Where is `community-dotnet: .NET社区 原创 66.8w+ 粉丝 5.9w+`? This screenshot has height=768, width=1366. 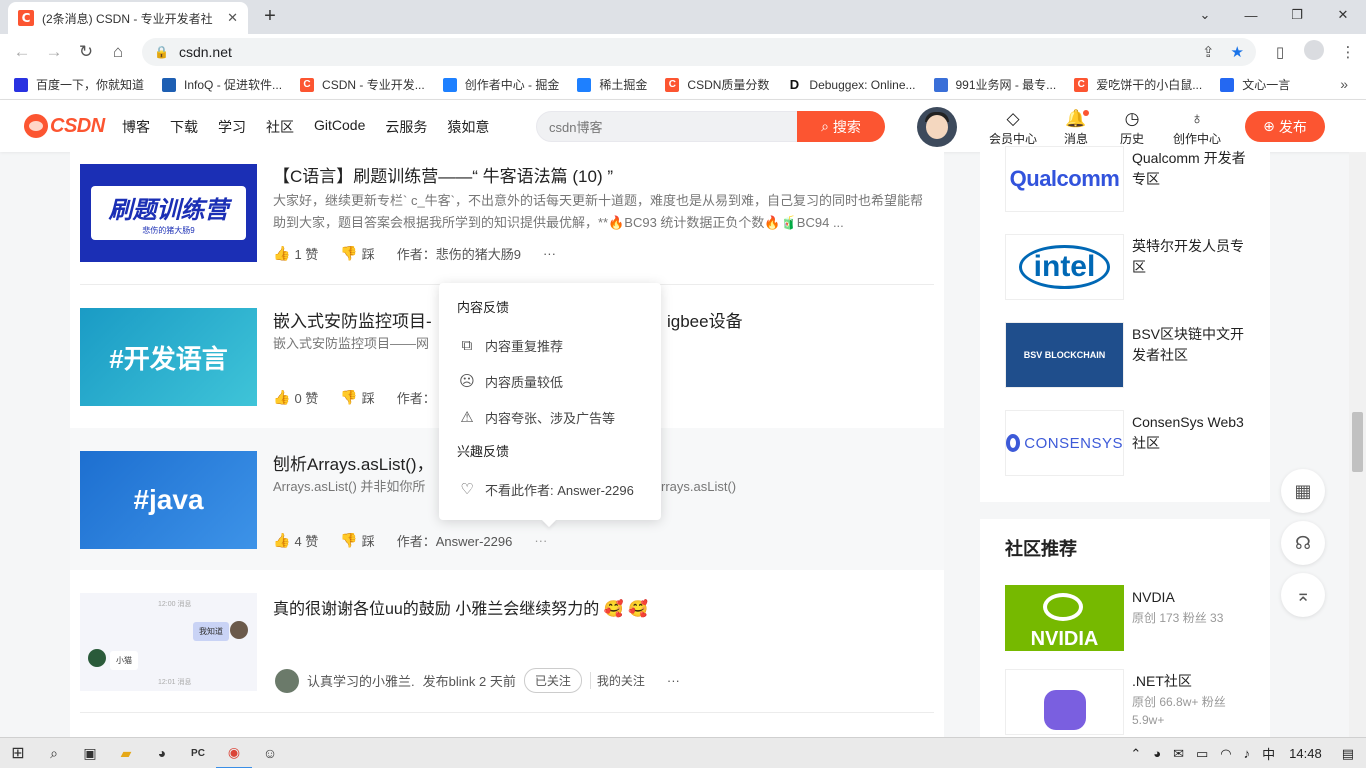
community-dotnet: .NET社区 原创 66.8w+ 粉丝 5.9w+ is located at coordinates (1130, 703).